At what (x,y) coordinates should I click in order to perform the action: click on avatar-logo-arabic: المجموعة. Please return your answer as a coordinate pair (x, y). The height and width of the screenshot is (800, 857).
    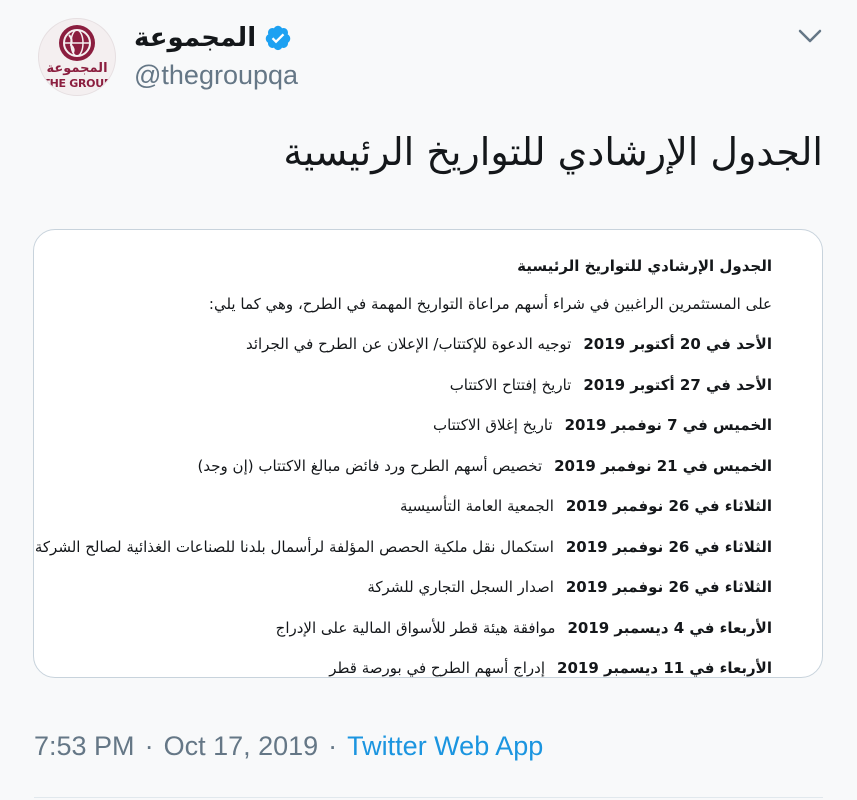
    Looking at the image, I should click on (77, 68).